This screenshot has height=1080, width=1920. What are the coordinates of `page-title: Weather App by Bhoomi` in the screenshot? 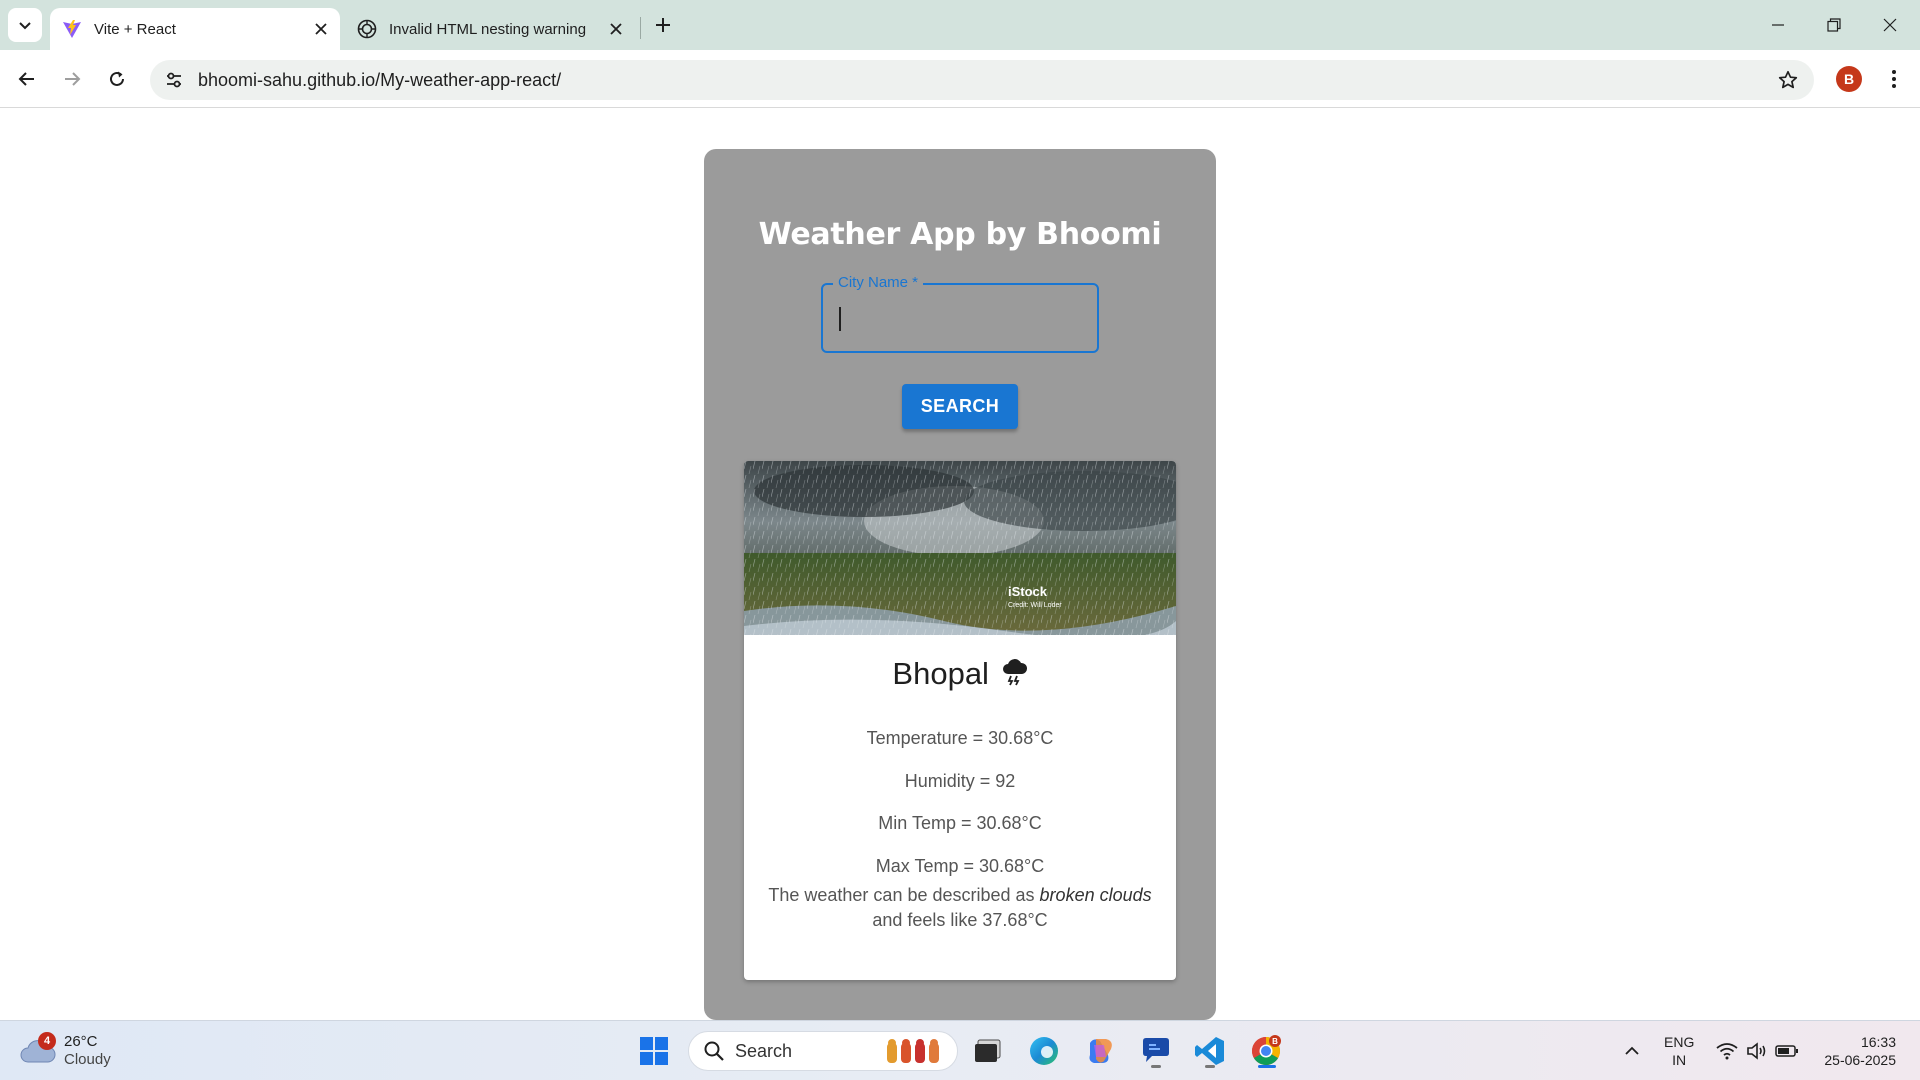 It's located at (960, 234).